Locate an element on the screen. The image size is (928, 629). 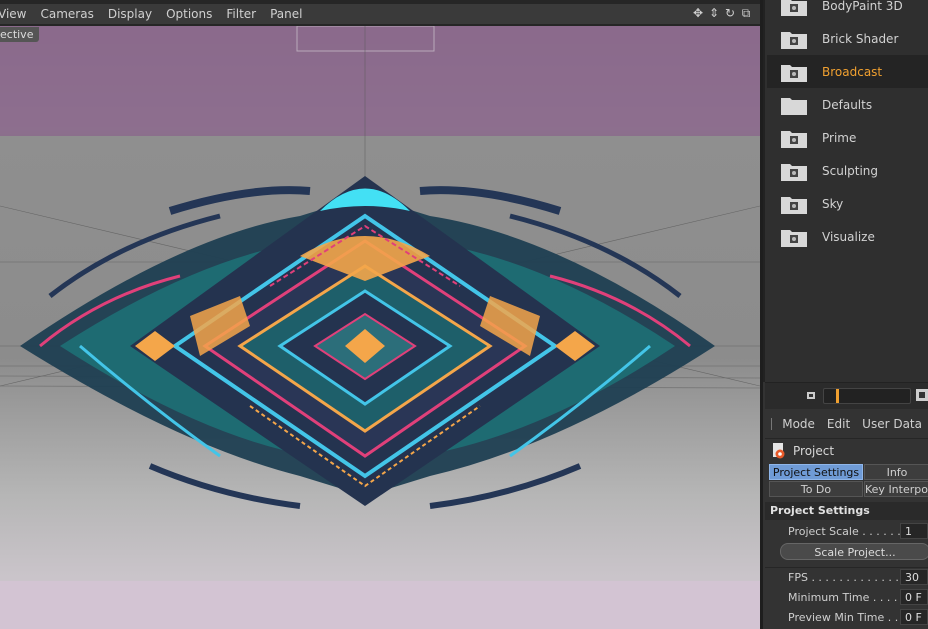
preset-label: Broadcast is located at coordinates (852, 71).